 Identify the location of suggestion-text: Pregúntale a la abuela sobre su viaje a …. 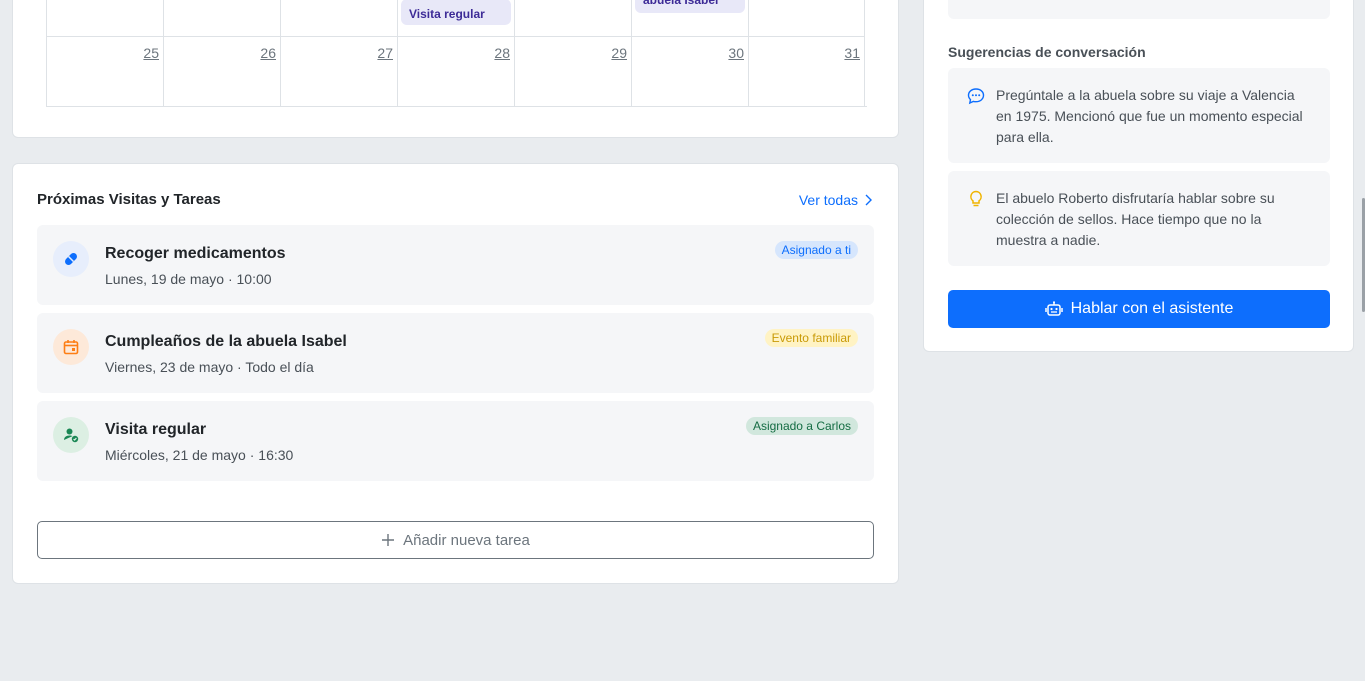
(1149, 116).